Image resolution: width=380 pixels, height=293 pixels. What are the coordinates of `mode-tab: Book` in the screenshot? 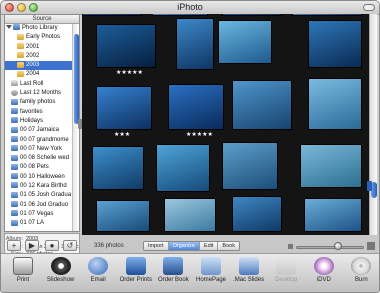 It's located at (228, 246).